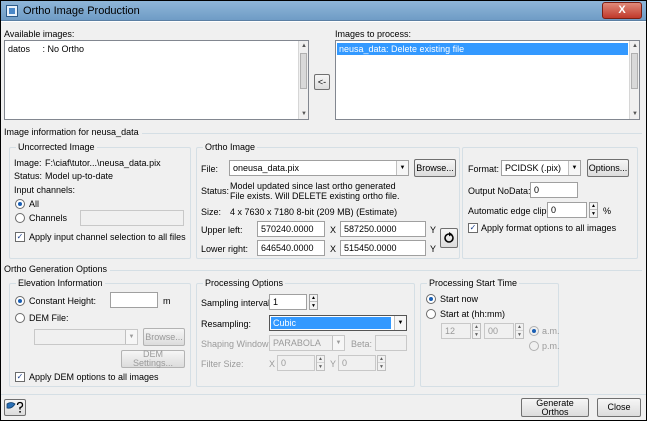 This screenshot has height=421, width=647. I want to click on edge-clip-input: 0, so click(567, 210).